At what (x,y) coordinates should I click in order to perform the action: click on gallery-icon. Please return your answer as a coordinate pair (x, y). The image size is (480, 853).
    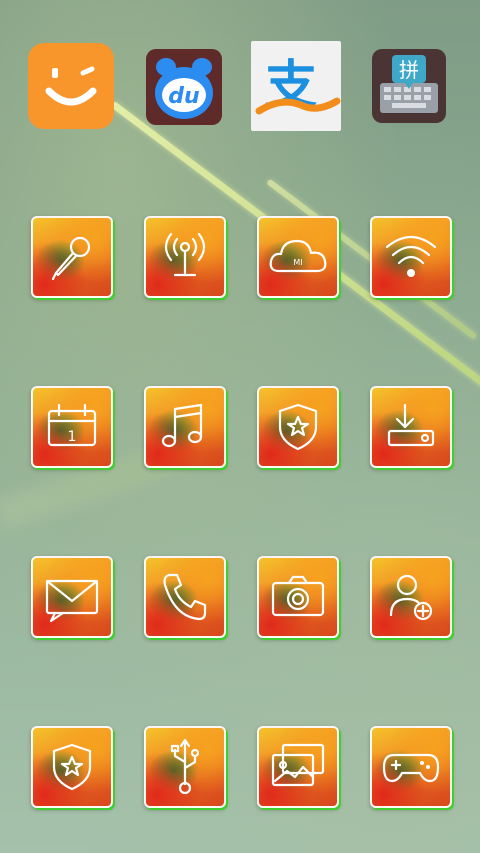
    Looking at the image, I should click on (298, 767).